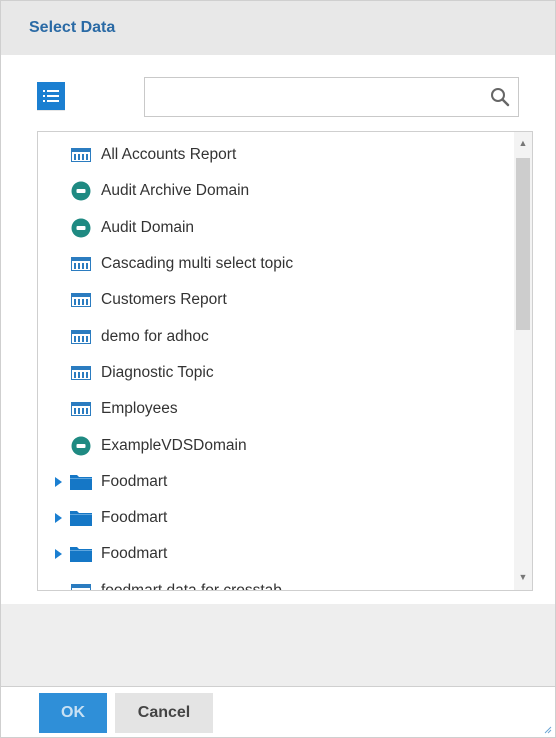 Image resolution: width=556 pixels, height=738 pixels. What do you see at coordinates (275, 409) in the screenshot?
I see `list-item: Employees` at bounding box center [275, 409].